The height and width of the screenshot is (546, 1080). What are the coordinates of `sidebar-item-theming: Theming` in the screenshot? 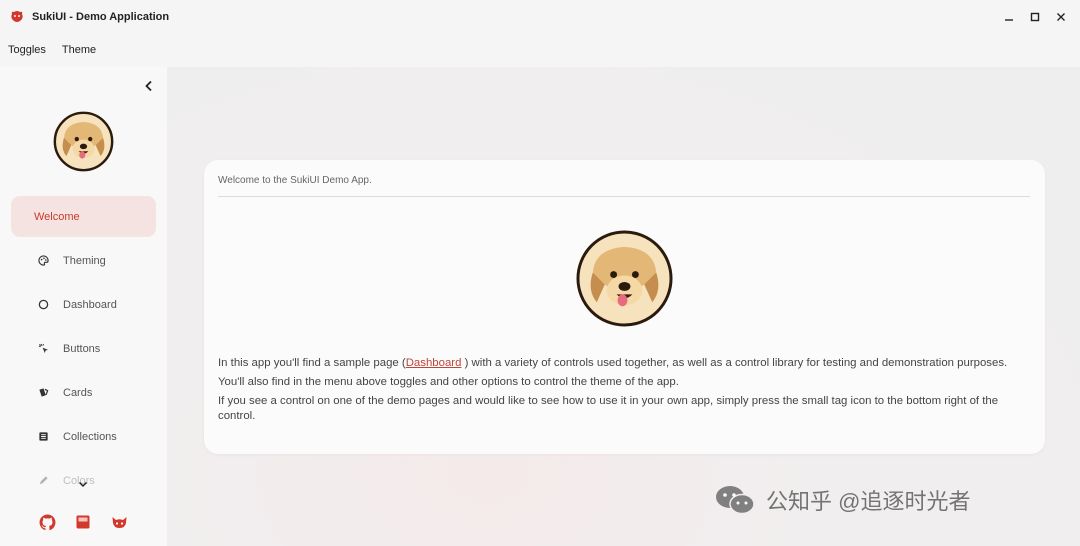 It's located at (83, 260).